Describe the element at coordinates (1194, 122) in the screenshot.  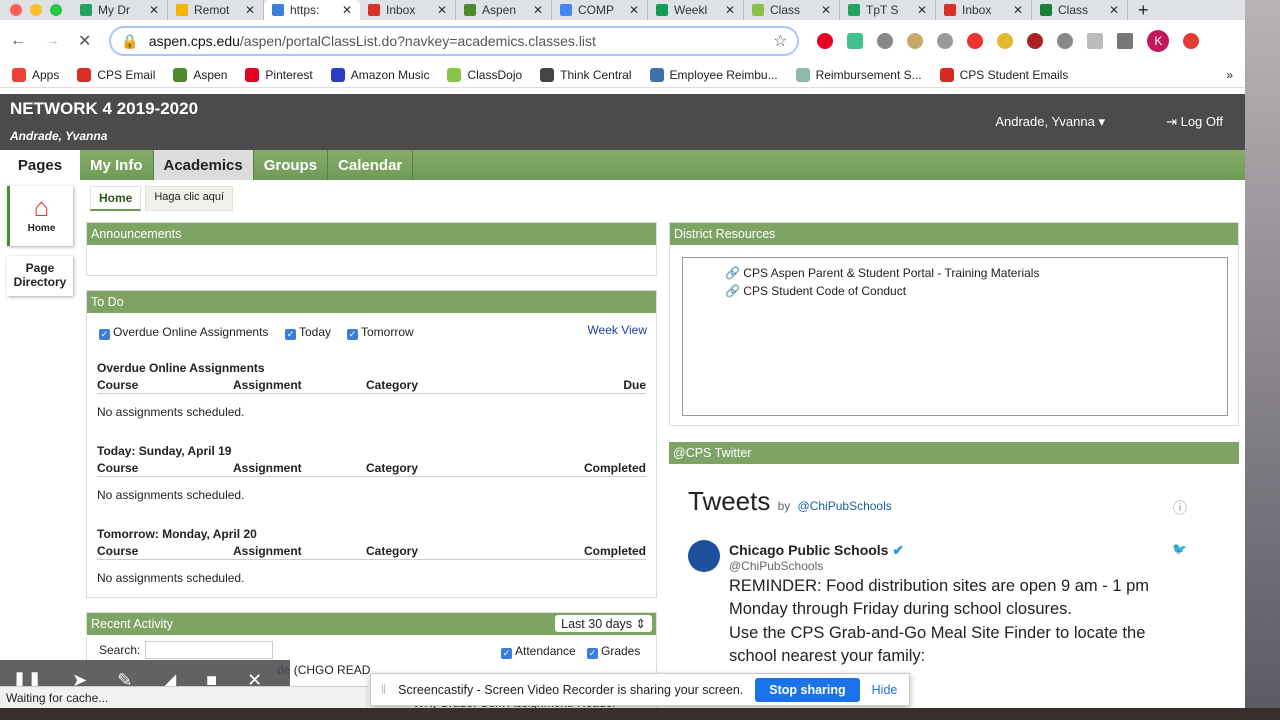
I see `log-off-link: ⇥ Log Off` at that location.